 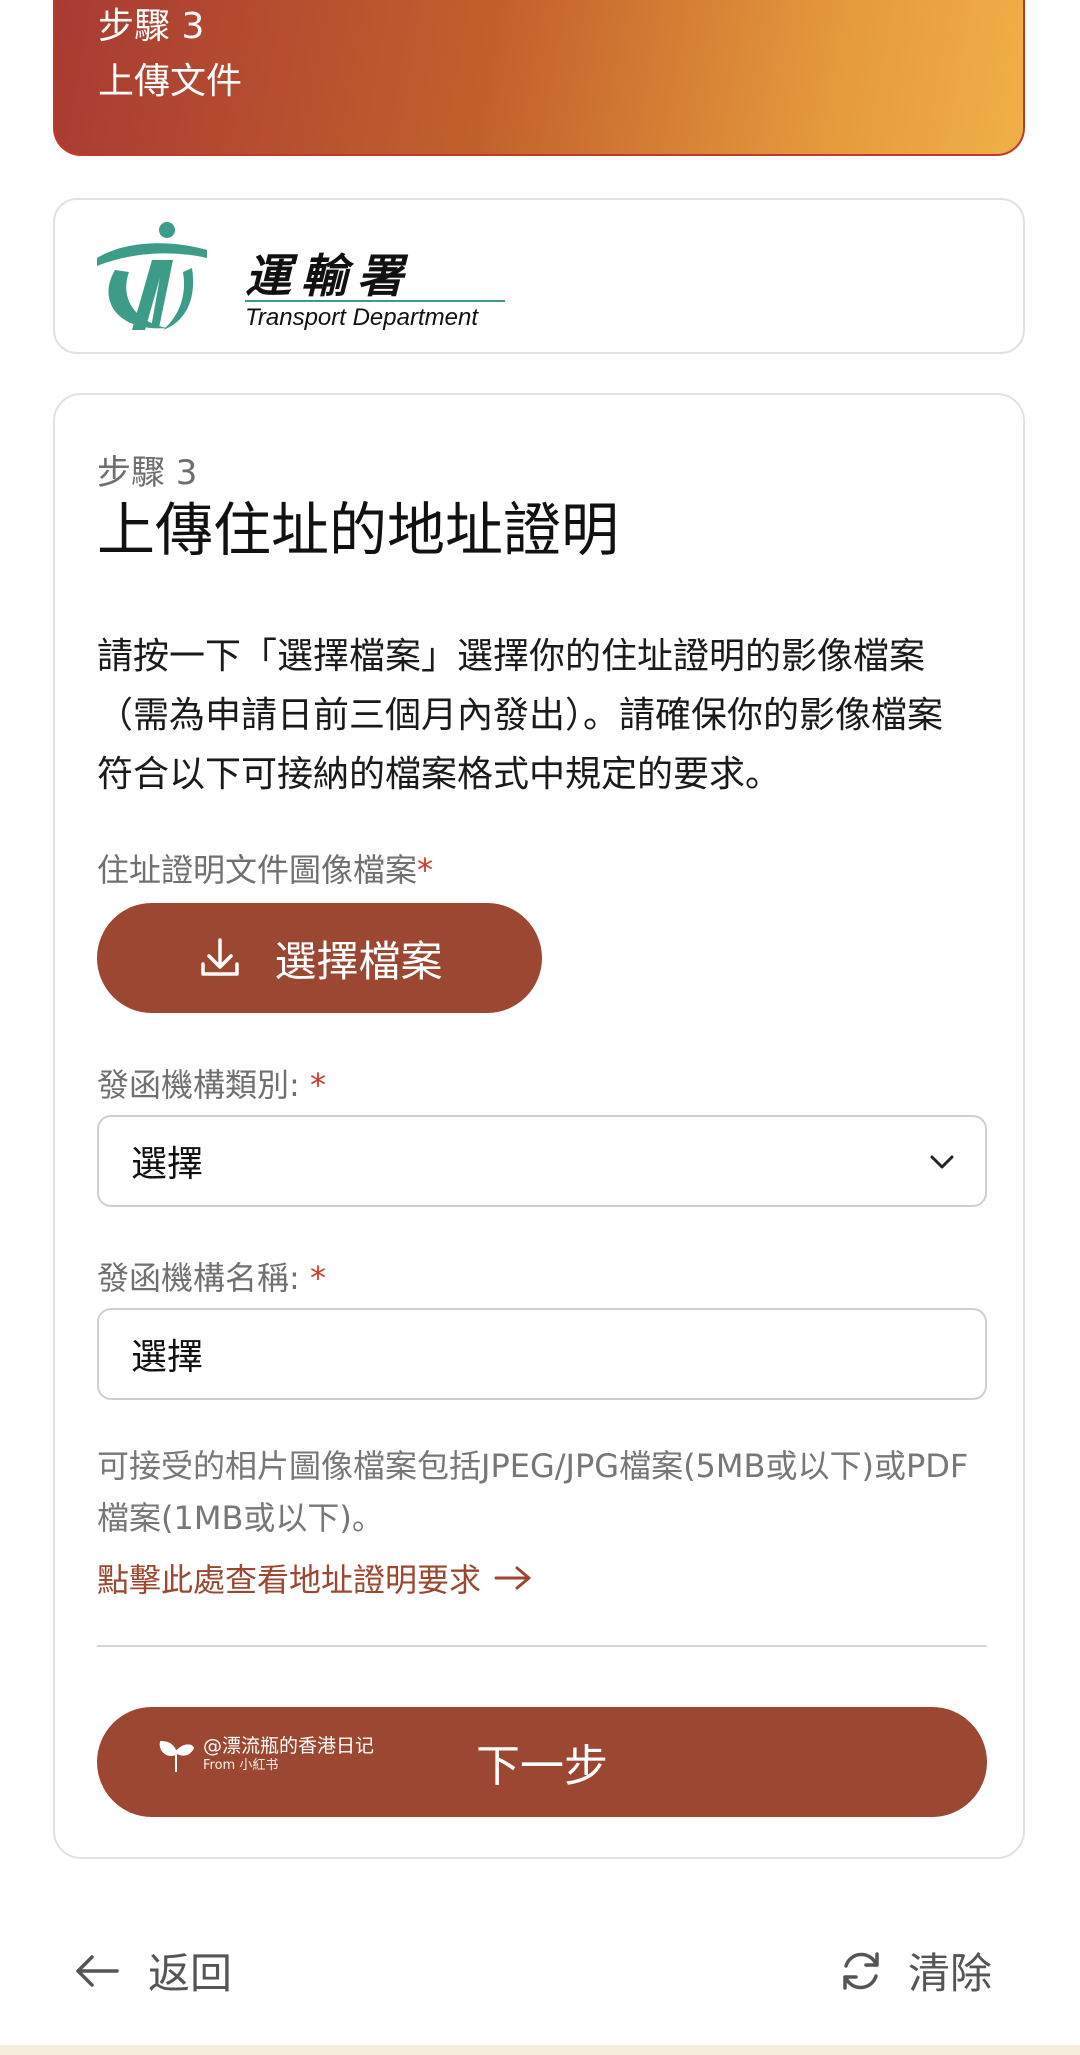 I want to click on bottom-strip, so click(x=540, y=2050).